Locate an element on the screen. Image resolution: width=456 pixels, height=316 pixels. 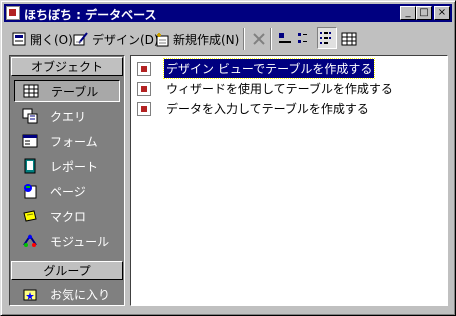
list-item-design-view: デザイン ビューでテーブルを作成する is located at coordinates (256, 68).